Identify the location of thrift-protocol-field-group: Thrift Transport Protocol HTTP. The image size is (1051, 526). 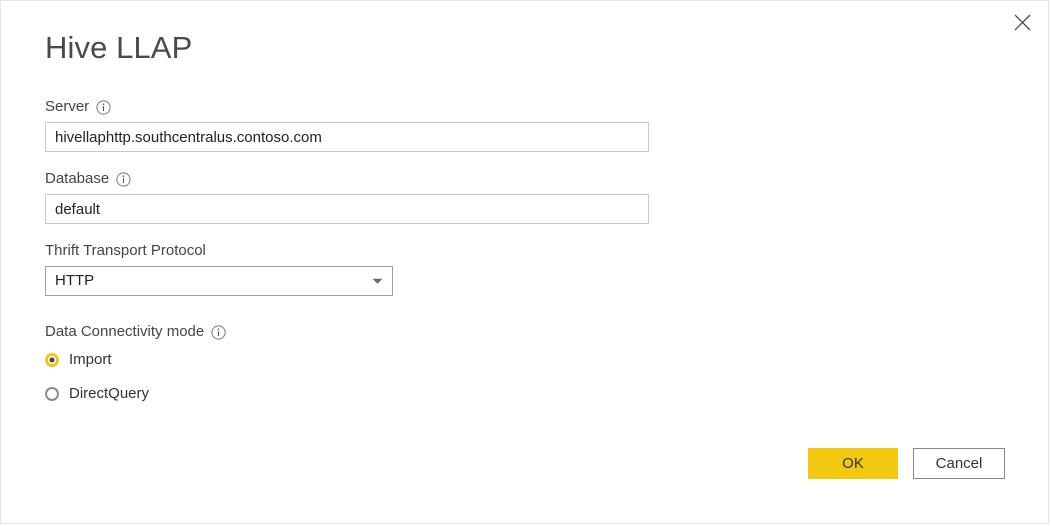
(355, 268).